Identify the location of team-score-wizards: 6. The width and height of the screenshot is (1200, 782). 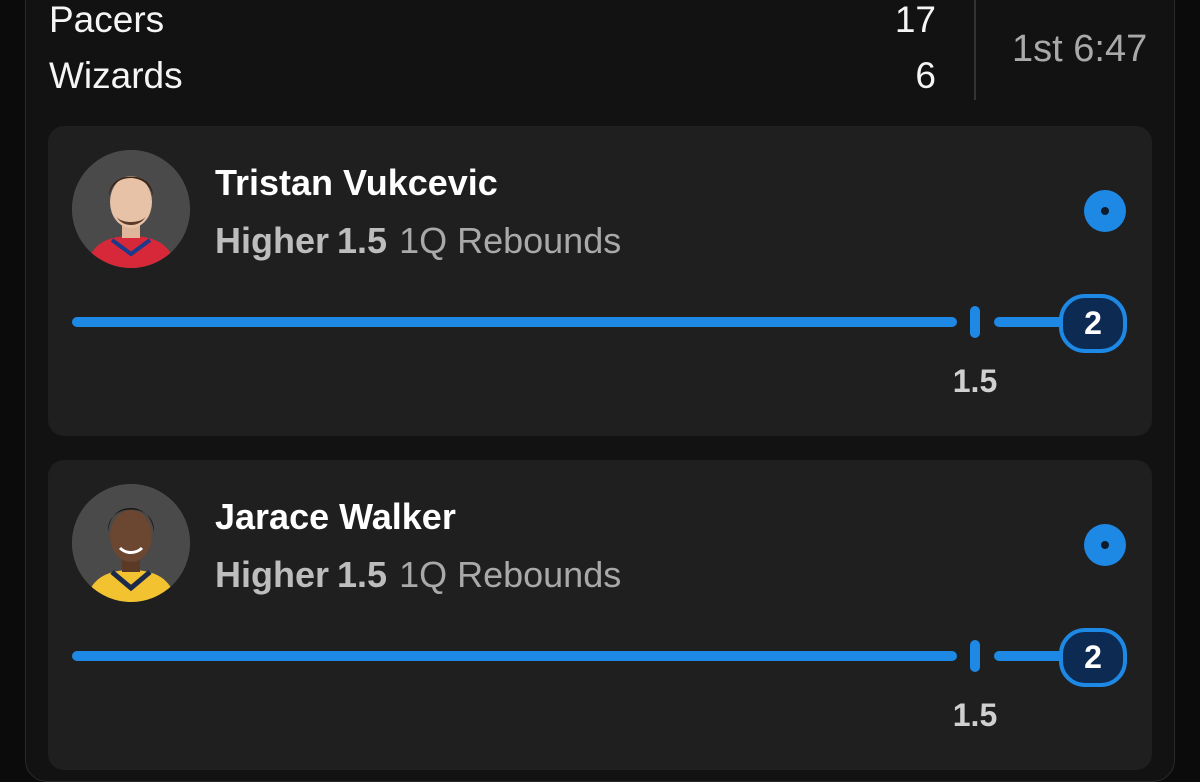
(925, 75).